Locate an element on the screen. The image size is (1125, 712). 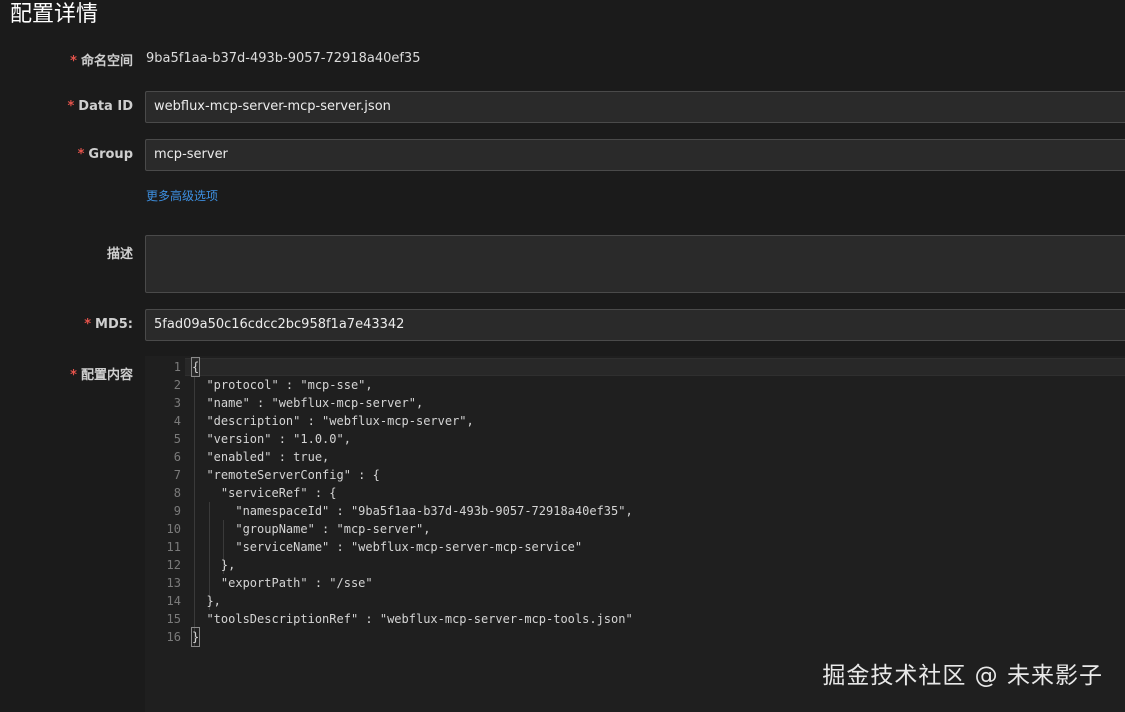
description-textarea is located at coordinates (635, 264).